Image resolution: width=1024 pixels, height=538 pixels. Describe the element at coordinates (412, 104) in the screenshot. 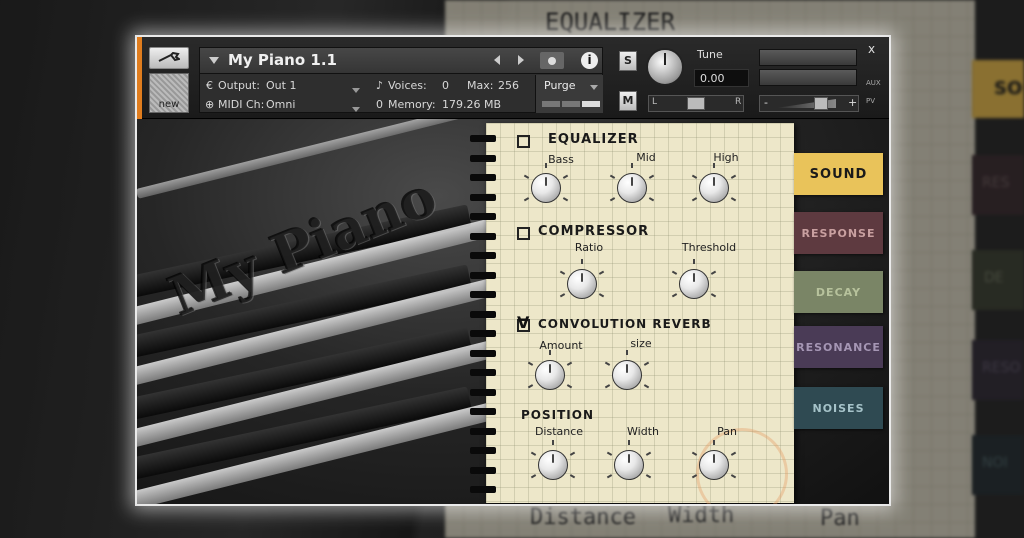

I see `memory-label: Memory:` at that location.